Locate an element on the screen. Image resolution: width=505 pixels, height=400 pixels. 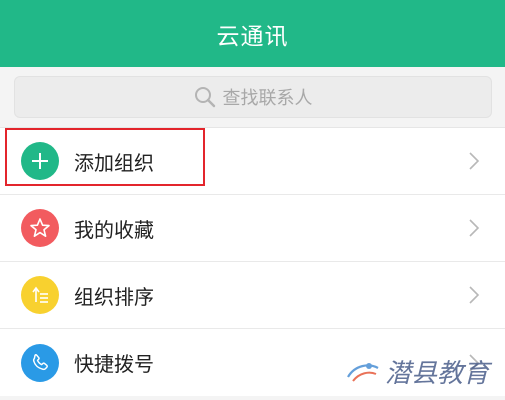
list-item-label: 添加组织 is located at coordinates (114, 162).